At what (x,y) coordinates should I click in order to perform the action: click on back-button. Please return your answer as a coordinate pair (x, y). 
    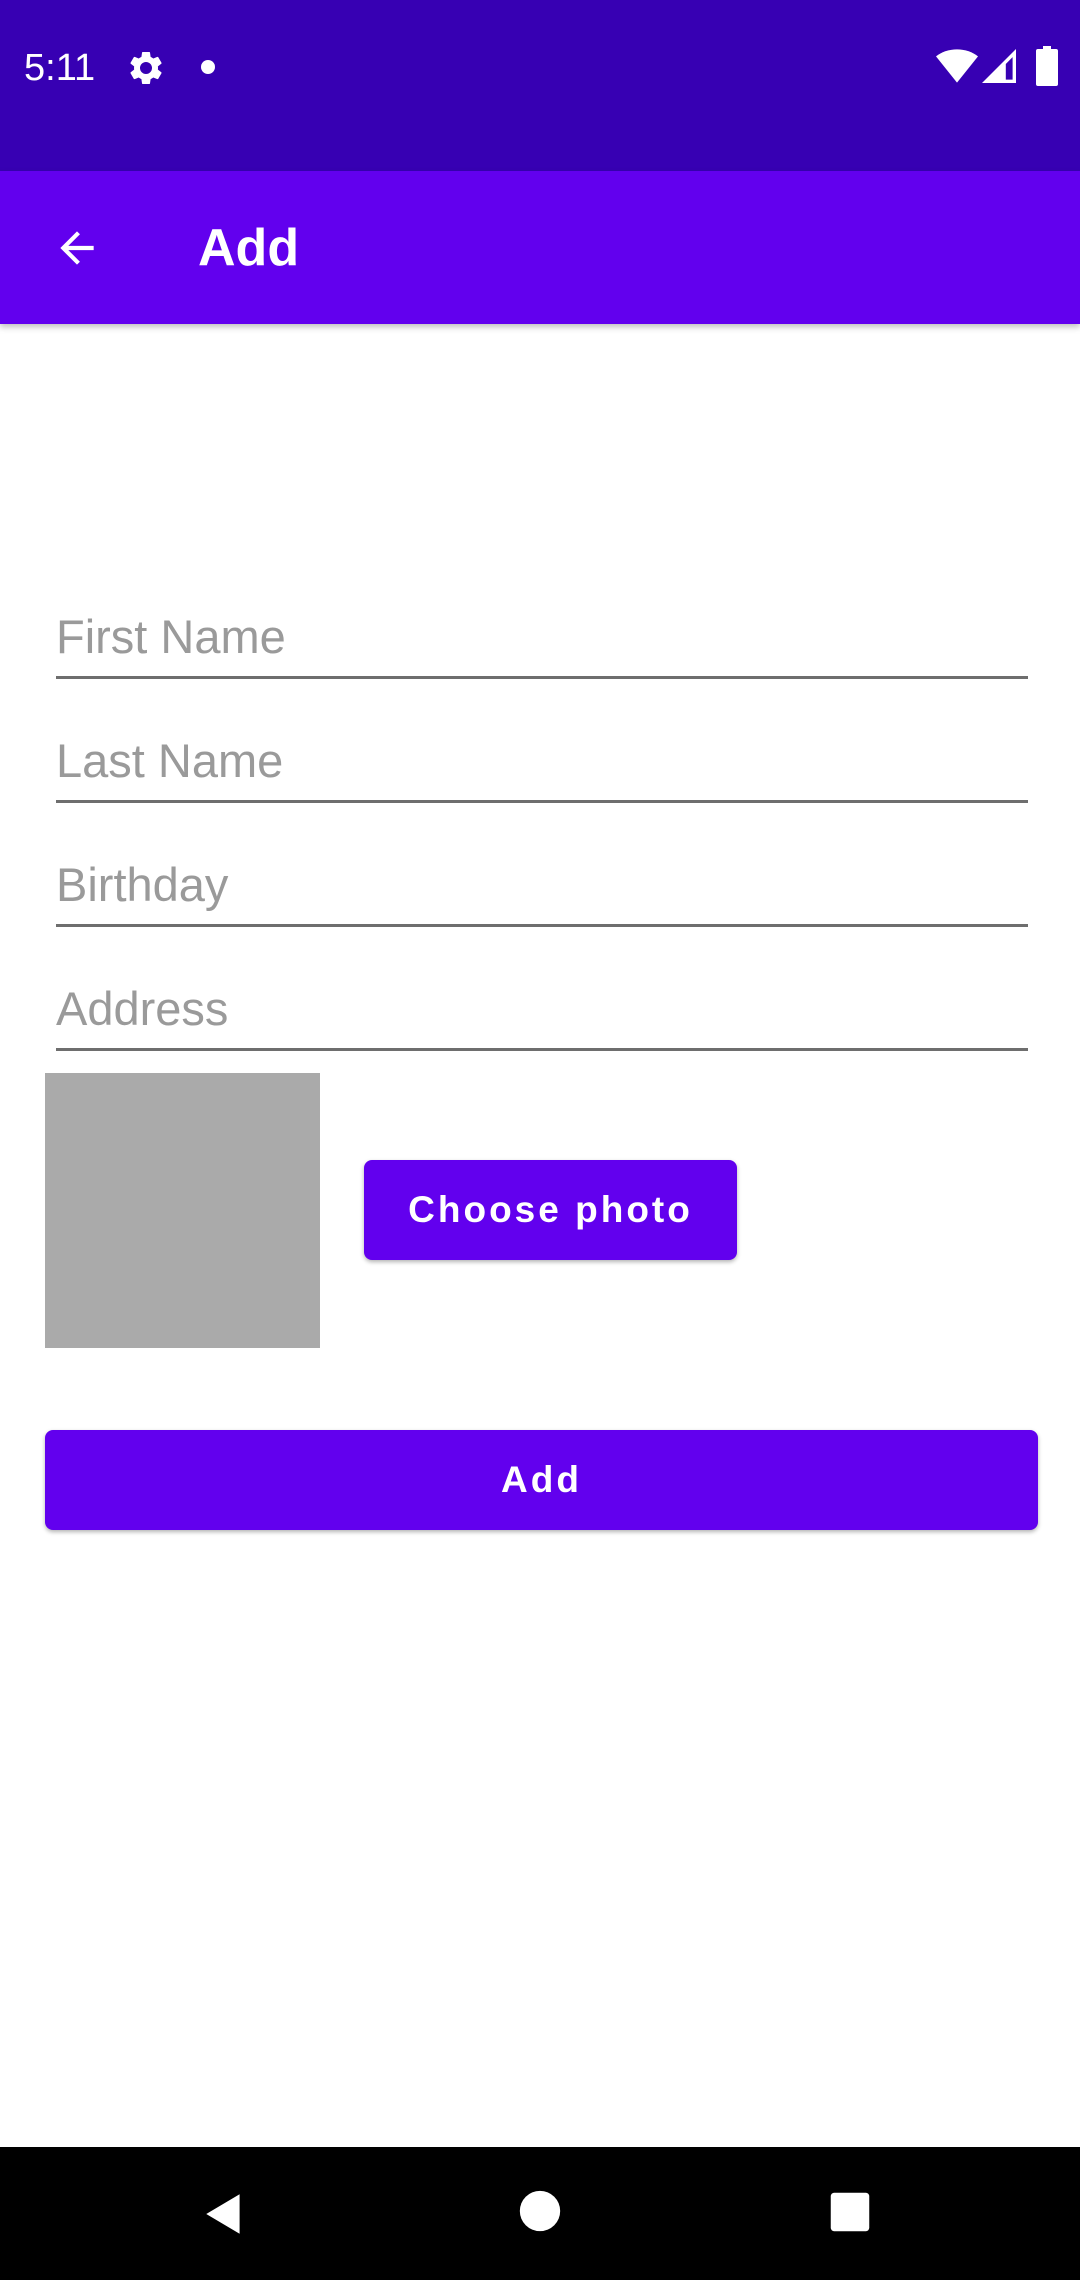
    Looking at the image, I should click on (77, 248).